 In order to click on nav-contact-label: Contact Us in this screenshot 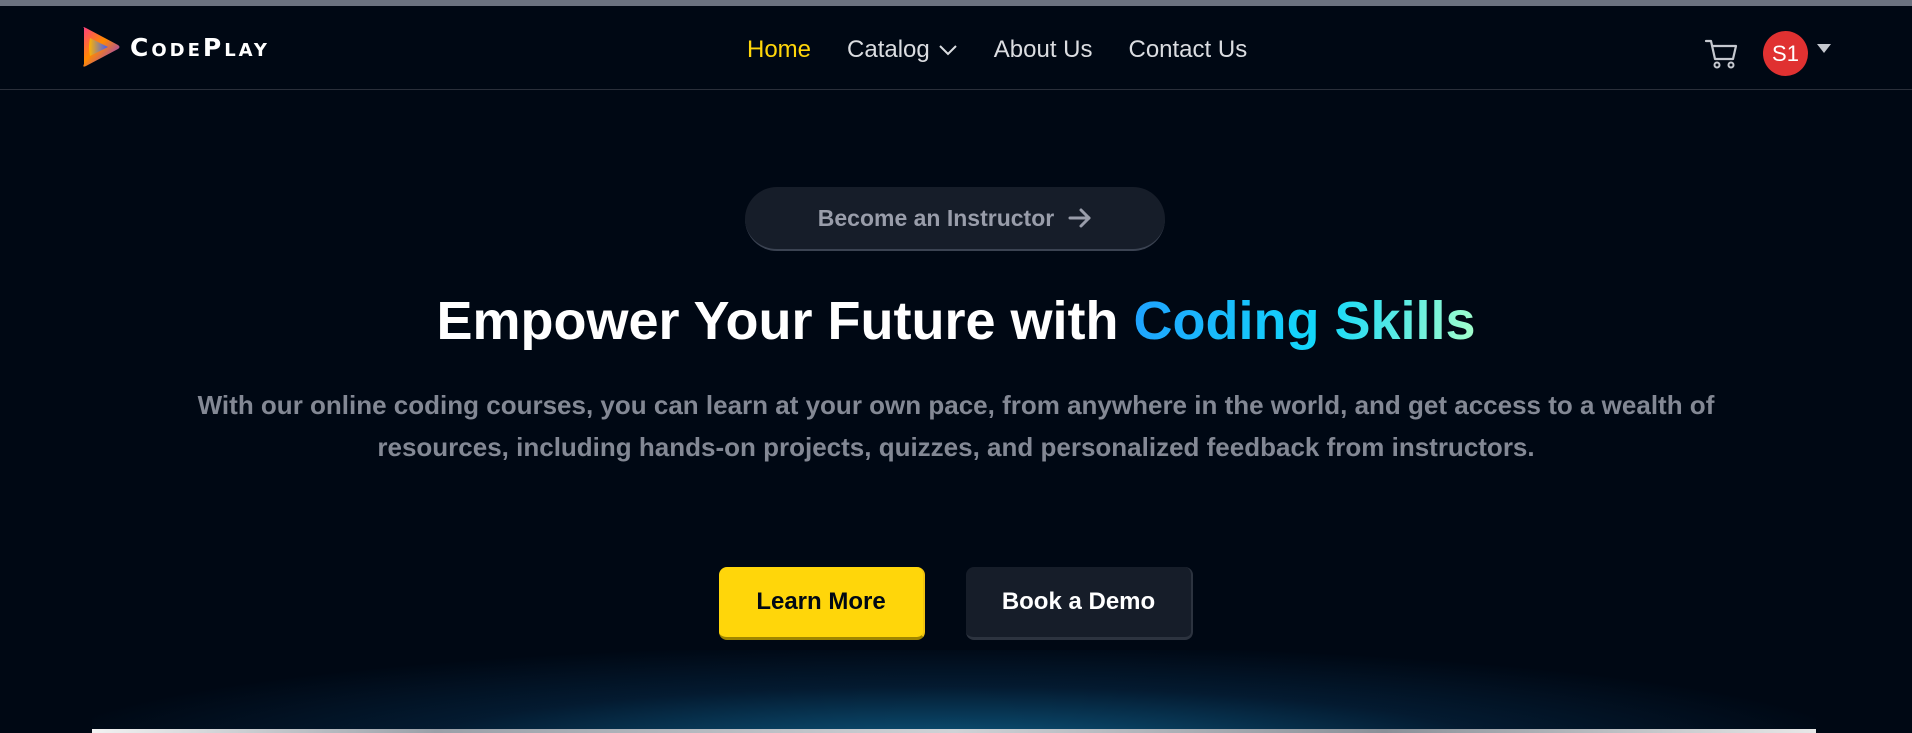, I will do `click(1188, 49)`.